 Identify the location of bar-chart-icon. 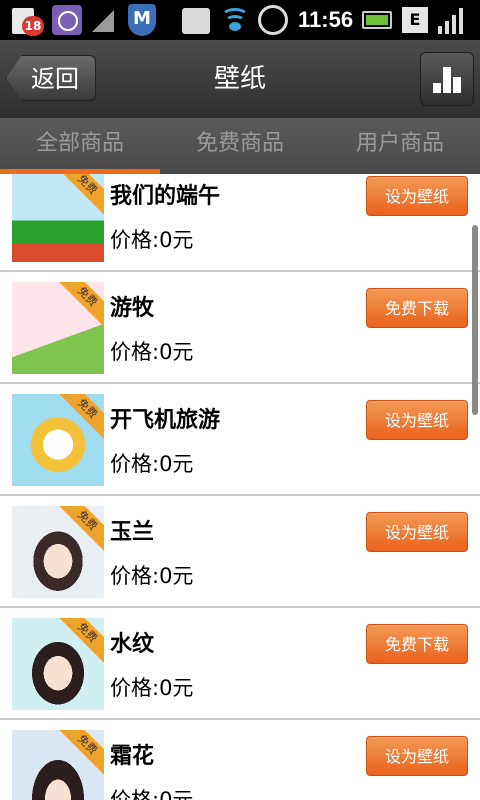
(437, 88).